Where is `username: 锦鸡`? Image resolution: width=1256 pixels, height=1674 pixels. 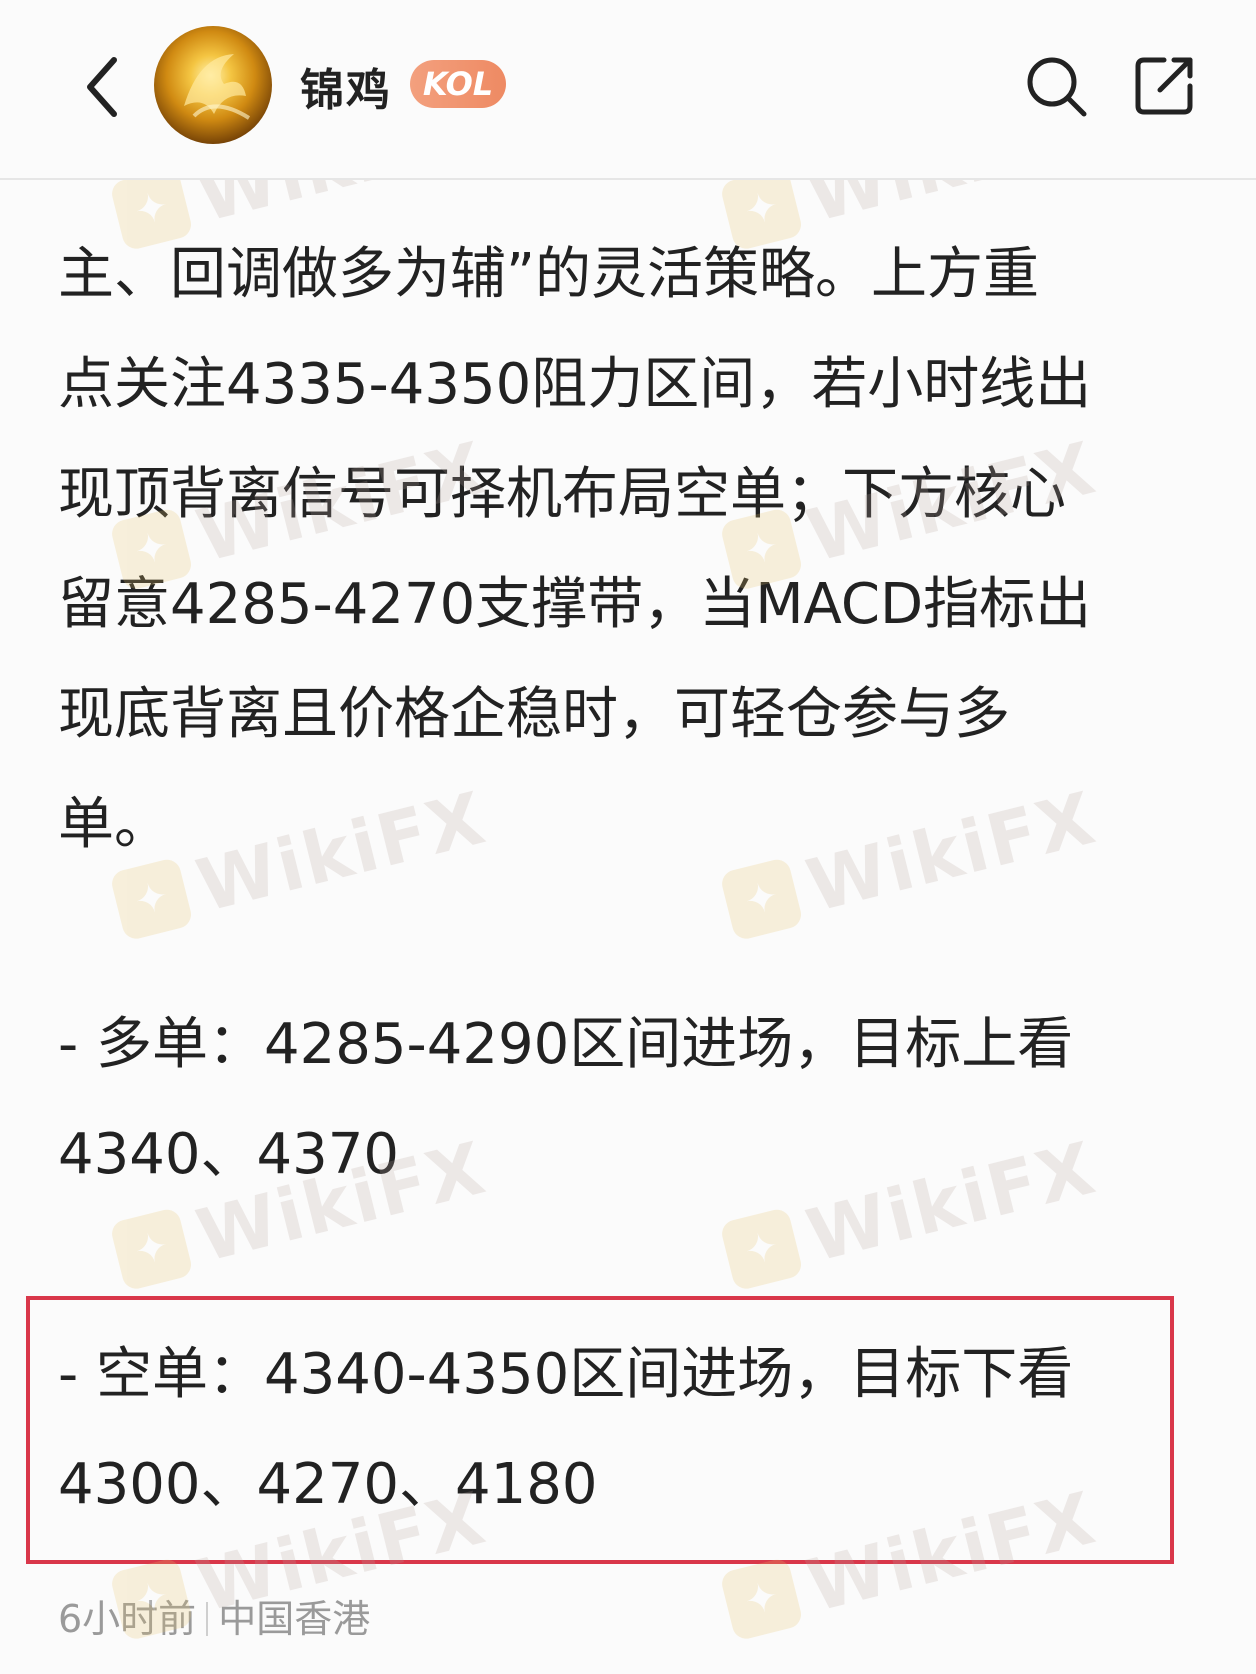 username: 锦鸡 is located at coordinates (346, 86).